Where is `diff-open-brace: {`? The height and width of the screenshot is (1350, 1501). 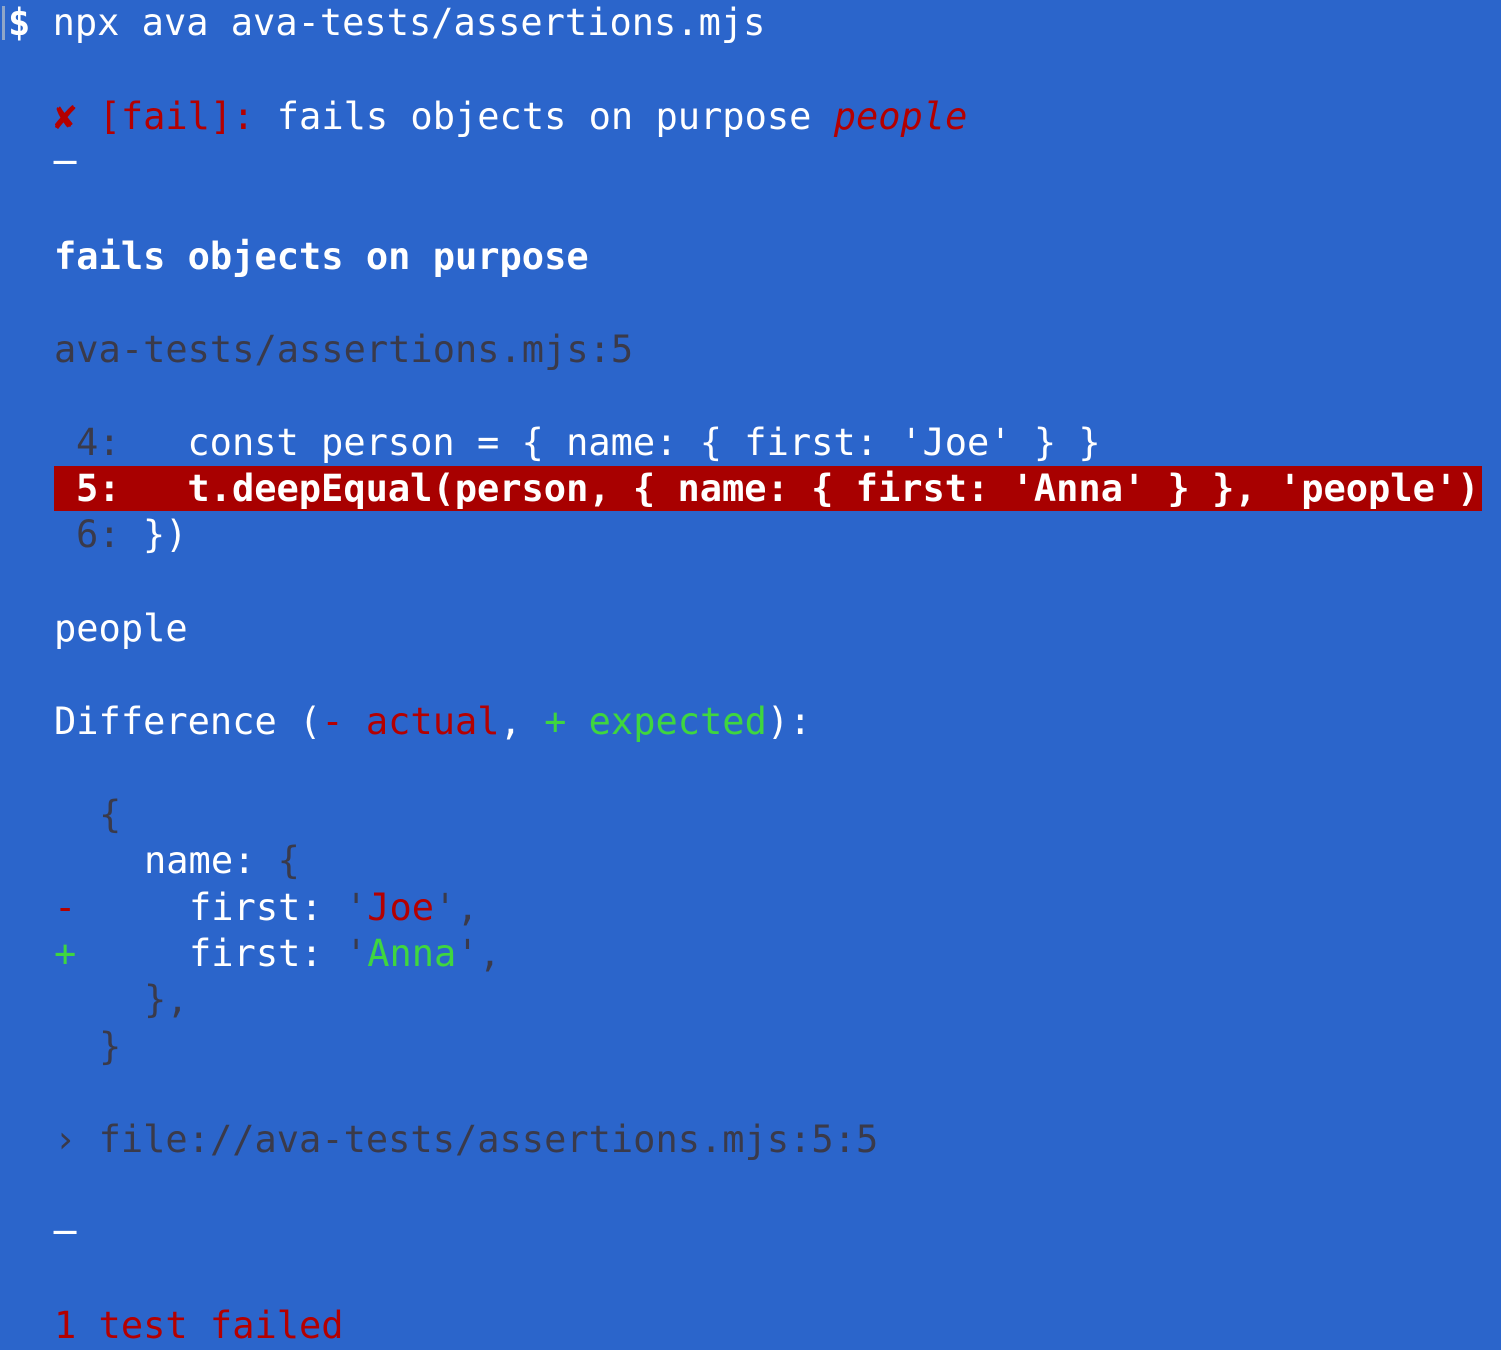 diff-open-brace: { is located at coordinates (110, 814).